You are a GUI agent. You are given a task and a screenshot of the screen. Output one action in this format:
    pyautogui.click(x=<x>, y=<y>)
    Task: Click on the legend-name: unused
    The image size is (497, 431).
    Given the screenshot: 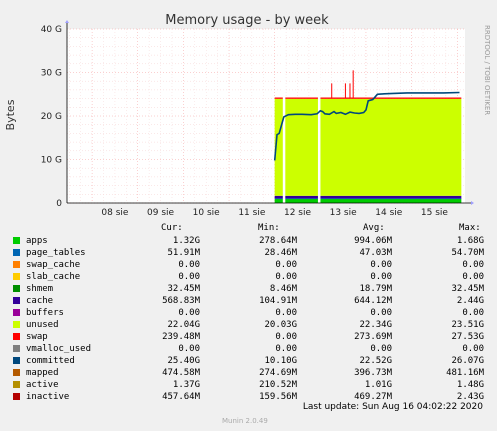 What is the action you would take?
    pyautogui.click(x=42, y=325)
    